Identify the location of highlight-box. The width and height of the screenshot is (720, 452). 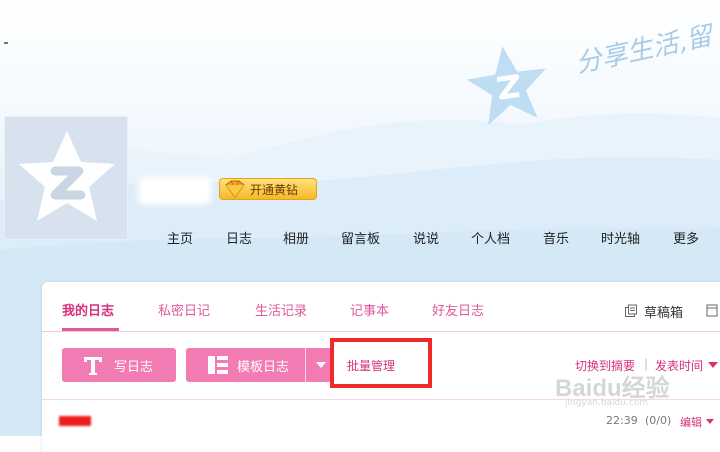
(381, 363).